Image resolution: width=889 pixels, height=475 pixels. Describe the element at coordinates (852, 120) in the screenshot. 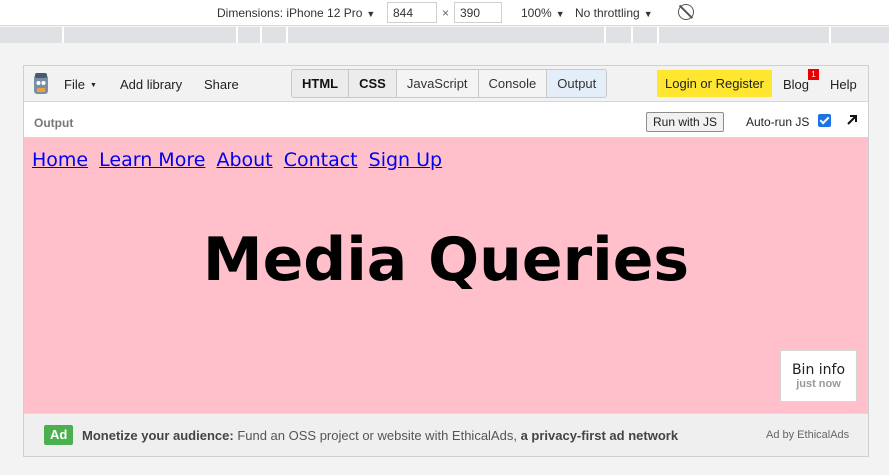

I see `popout-arrow-icon` at that location.